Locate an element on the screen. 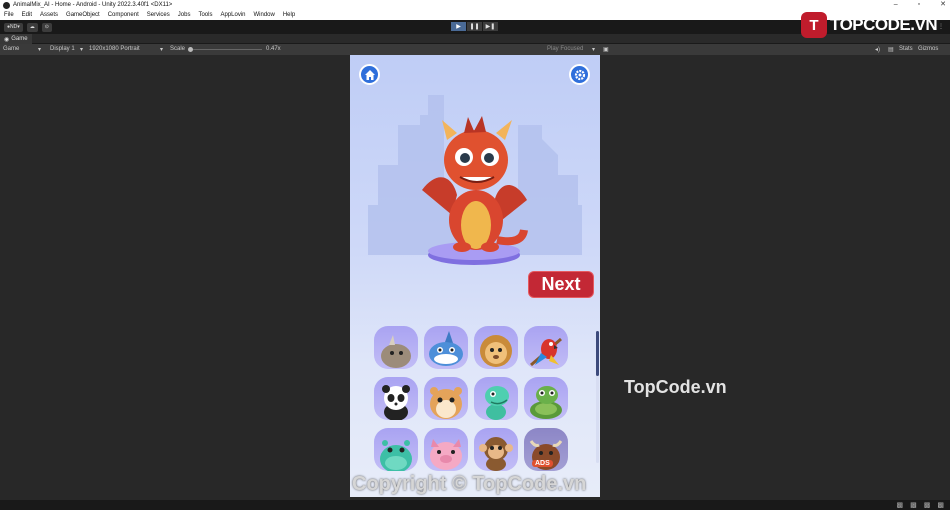 The width and height of the screenshot is (950, 510). topcode-logo-mark: T is located at coordinates (814, 25).